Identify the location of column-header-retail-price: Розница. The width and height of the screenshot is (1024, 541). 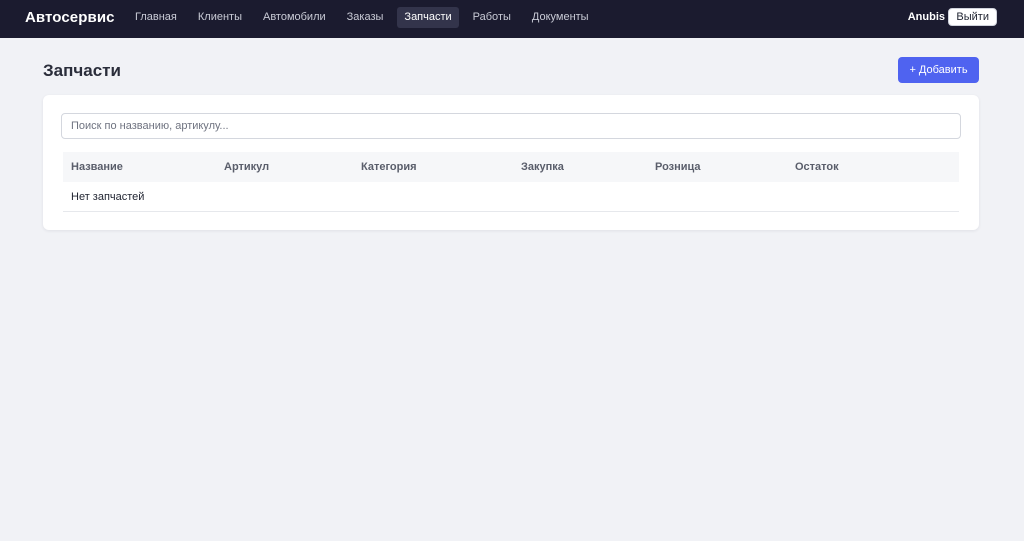
(678, 167).